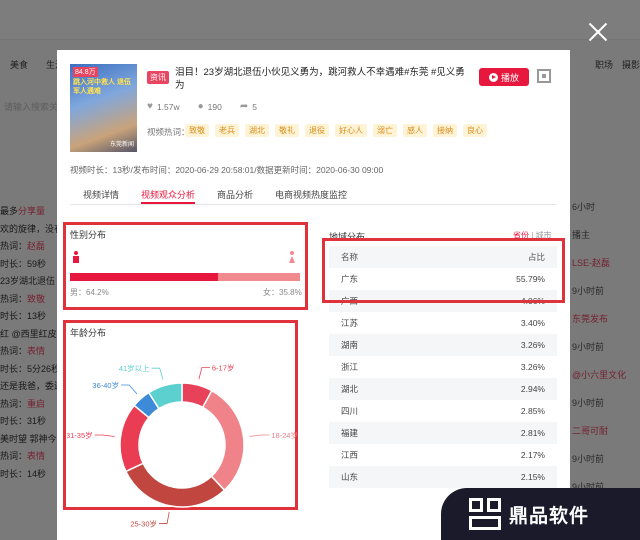  I want to click on region-row: 江西 2.17%, so click(443, 455).